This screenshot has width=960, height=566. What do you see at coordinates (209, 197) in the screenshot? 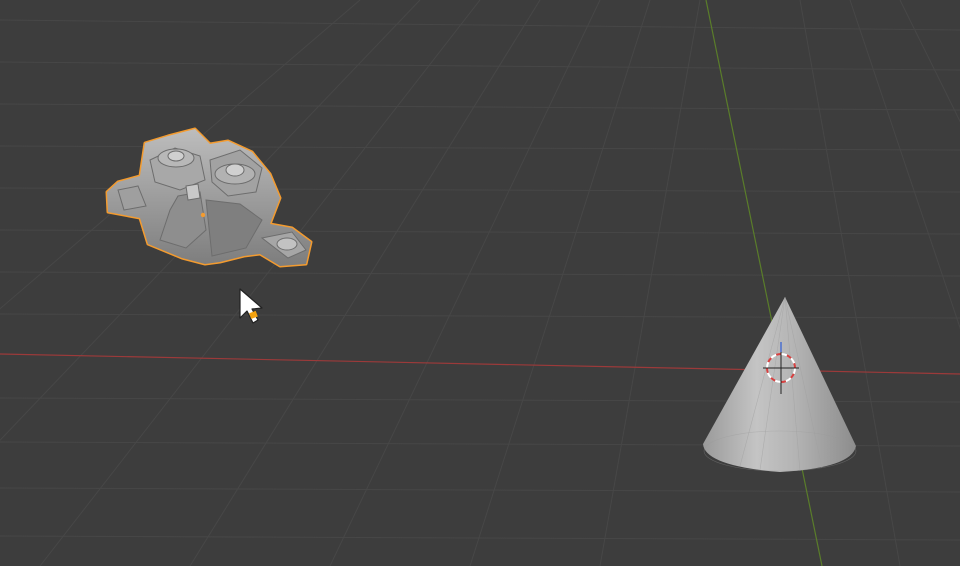
I see `suzanne-object` at bounding box center [209, 197].